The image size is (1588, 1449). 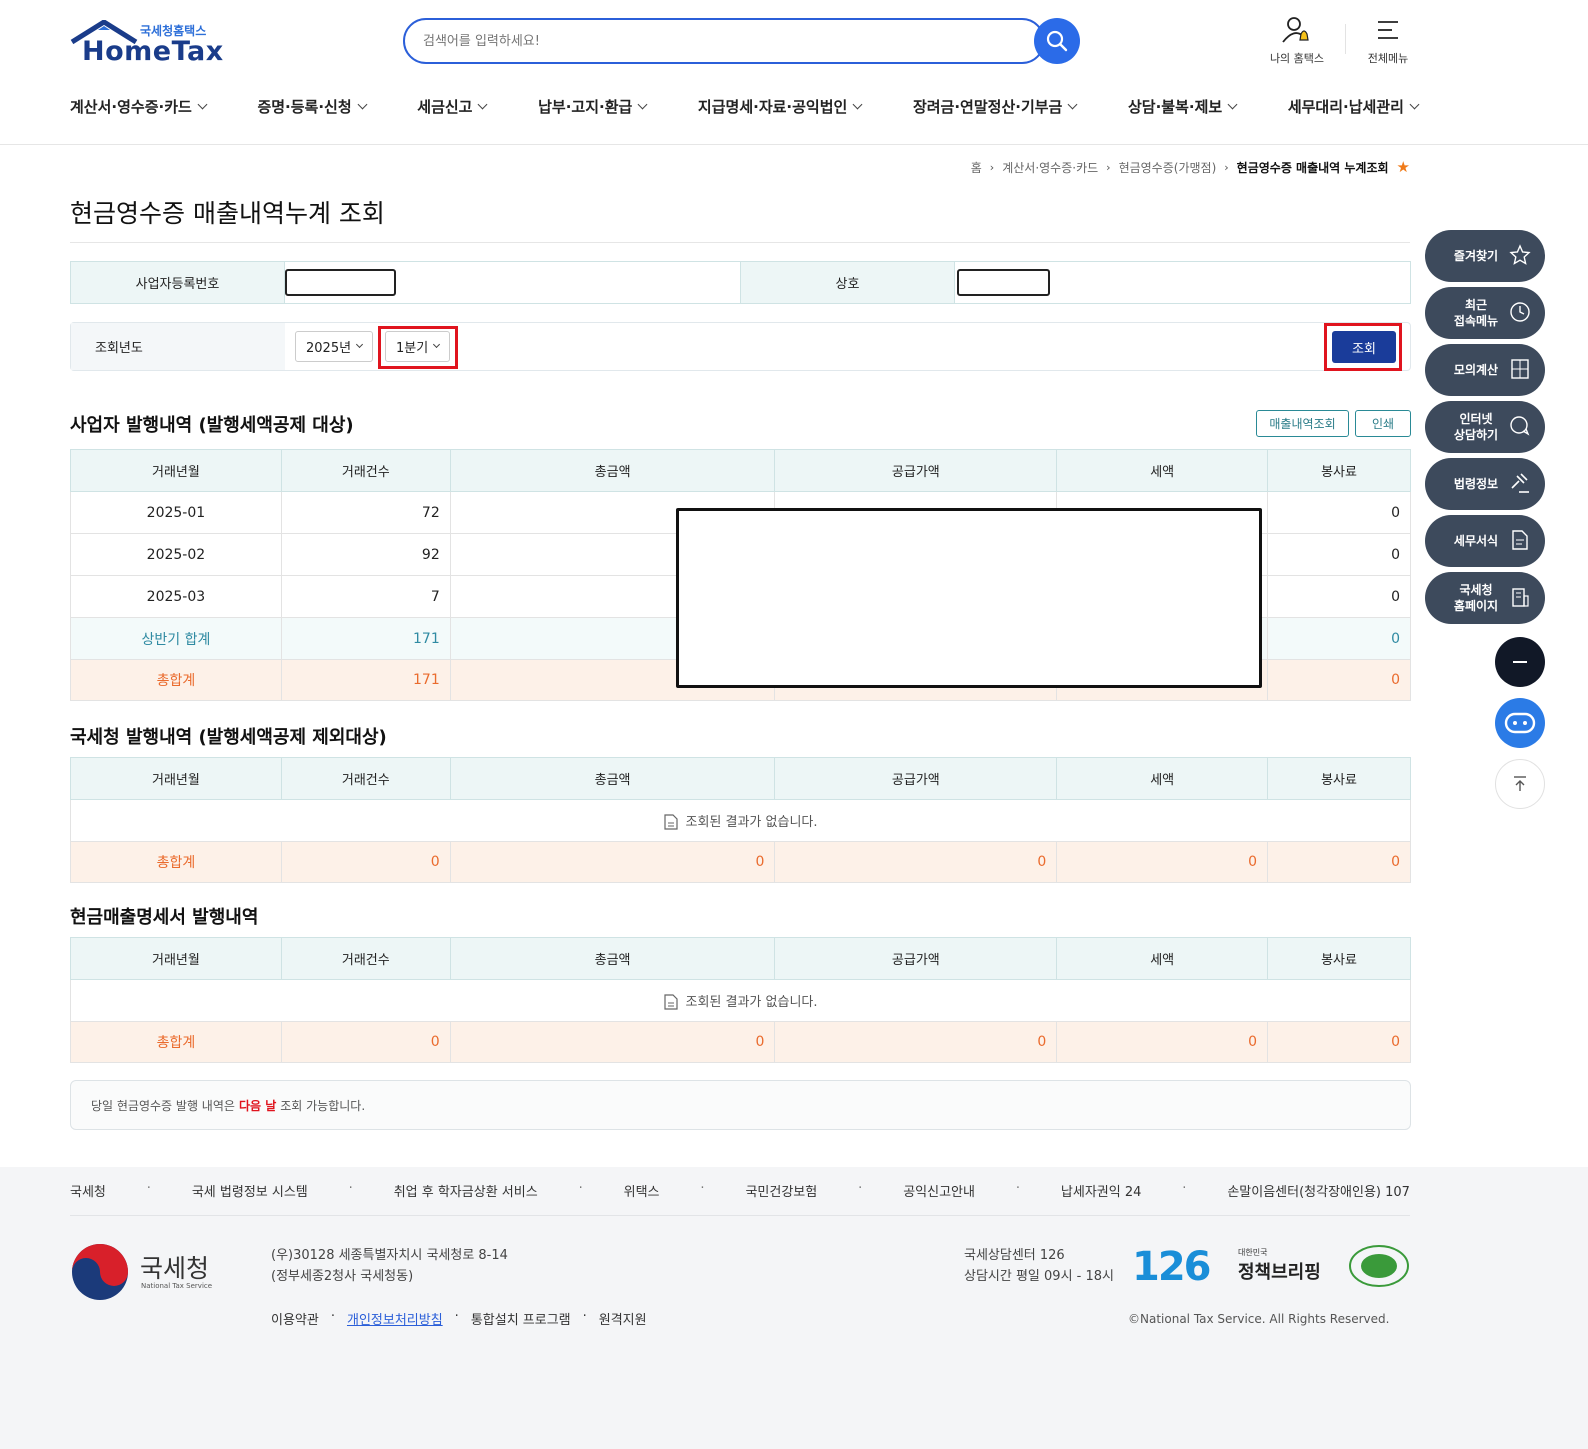 What do you see at coordinates (340, 282) in the screenshot?
I see `redacted-biz-no` at bounding box center [340, 282].